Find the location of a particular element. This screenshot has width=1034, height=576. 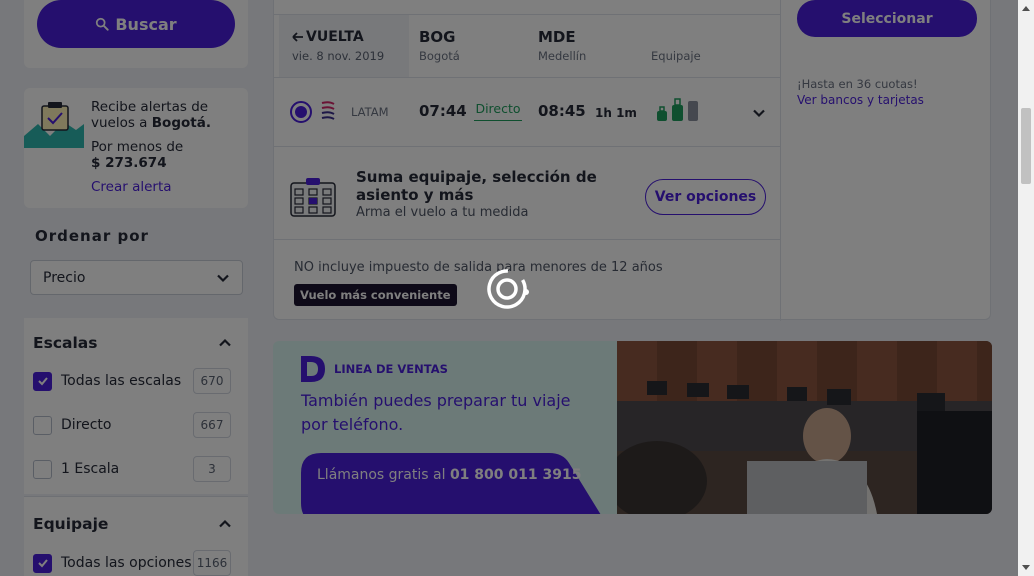

scroll-down-arrow is located at coordinates (1026, 568).